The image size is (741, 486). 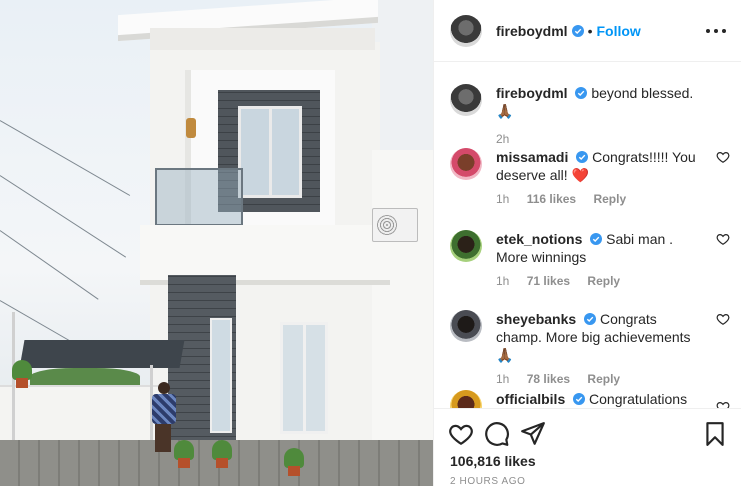 What do you see at coordinates (533, 434) in the screenshot?
I see `share-icon` at bounding box center [533, 434].